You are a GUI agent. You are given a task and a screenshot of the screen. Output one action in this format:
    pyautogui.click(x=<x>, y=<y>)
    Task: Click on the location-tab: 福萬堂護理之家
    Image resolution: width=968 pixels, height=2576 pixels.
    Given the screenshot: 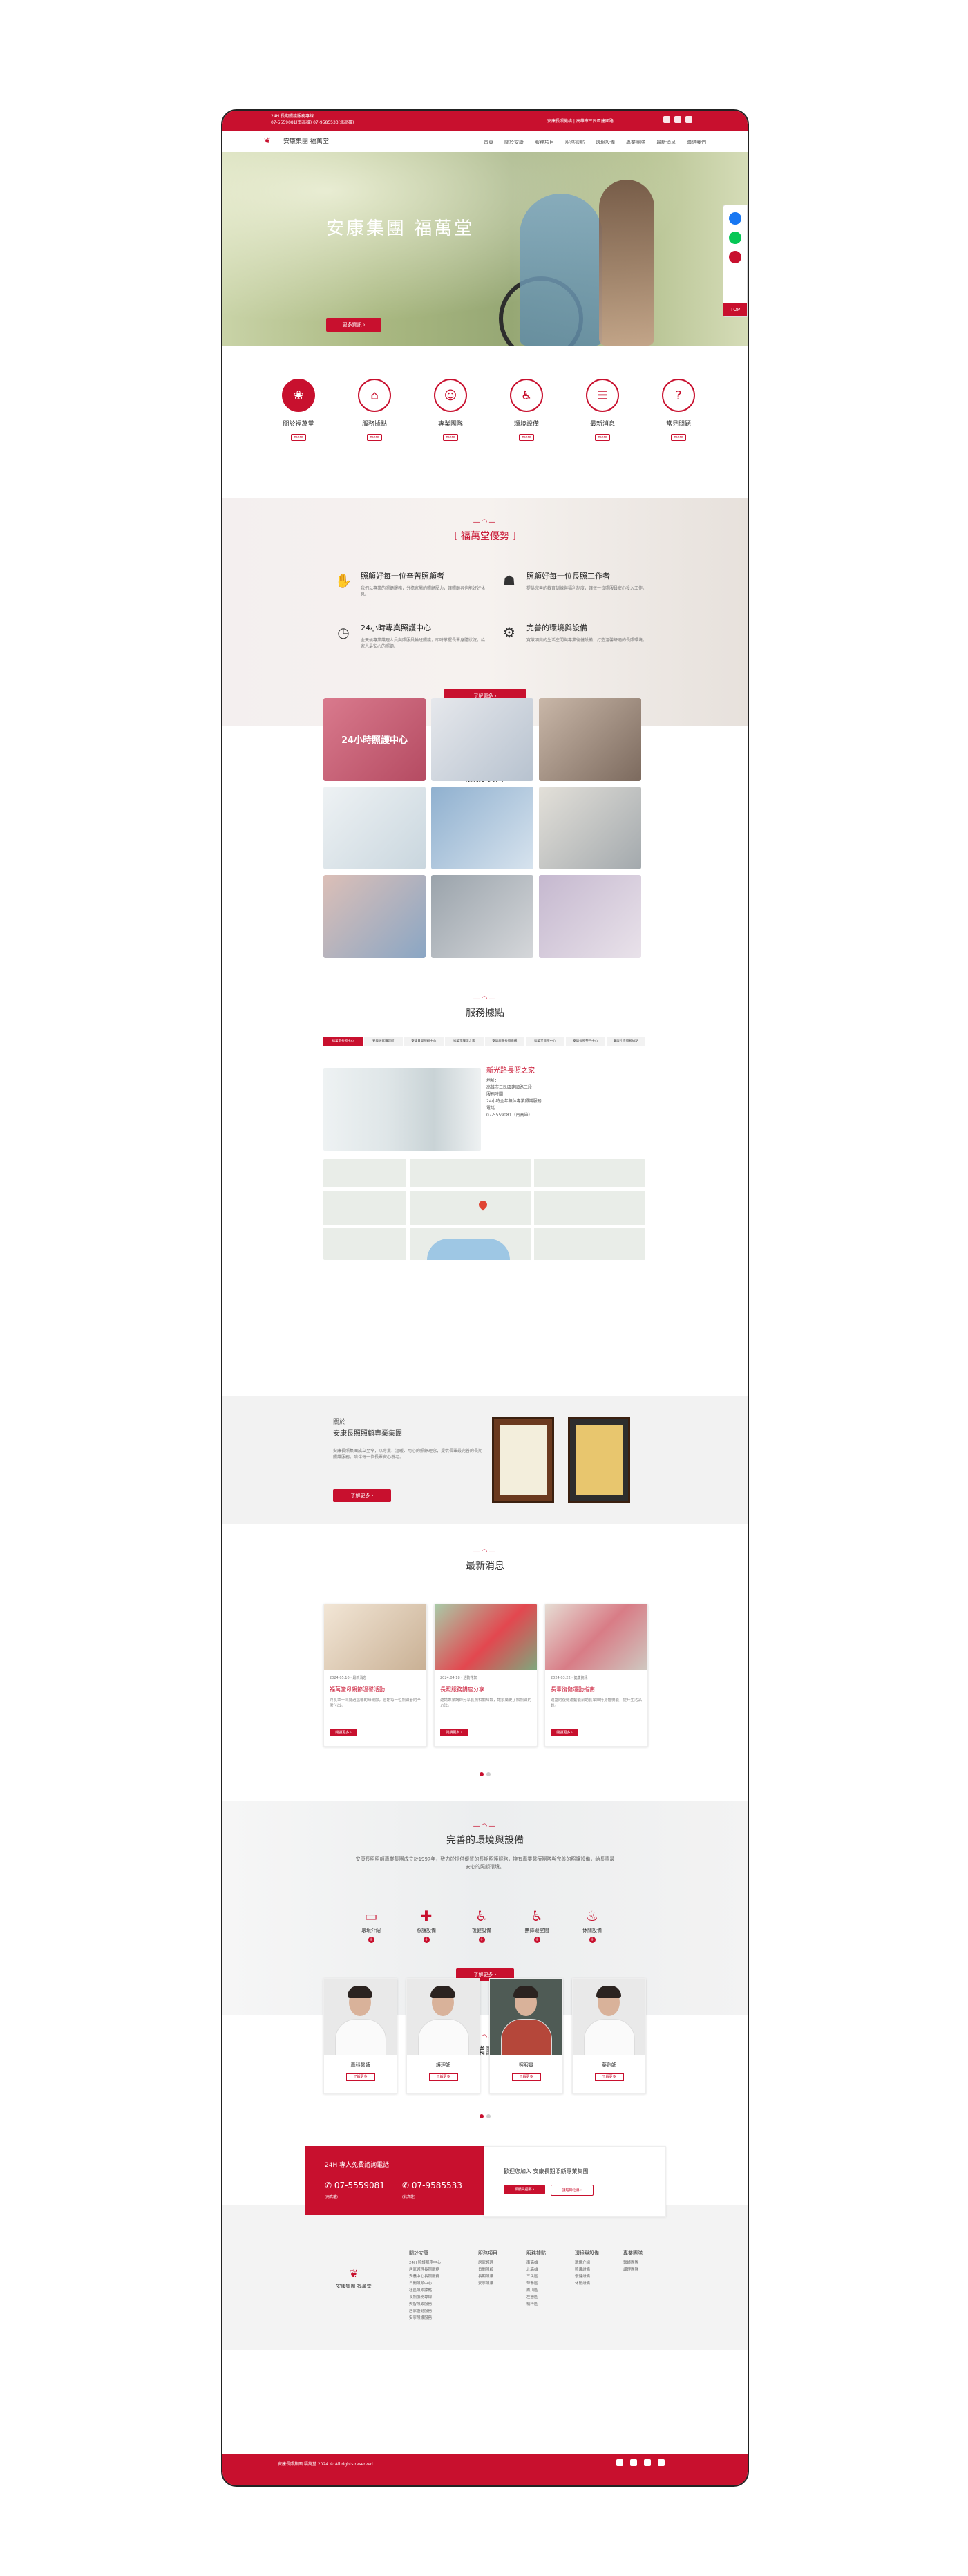 What is the action you would take?
    pyautogui.click(x=464, y=1041)
    